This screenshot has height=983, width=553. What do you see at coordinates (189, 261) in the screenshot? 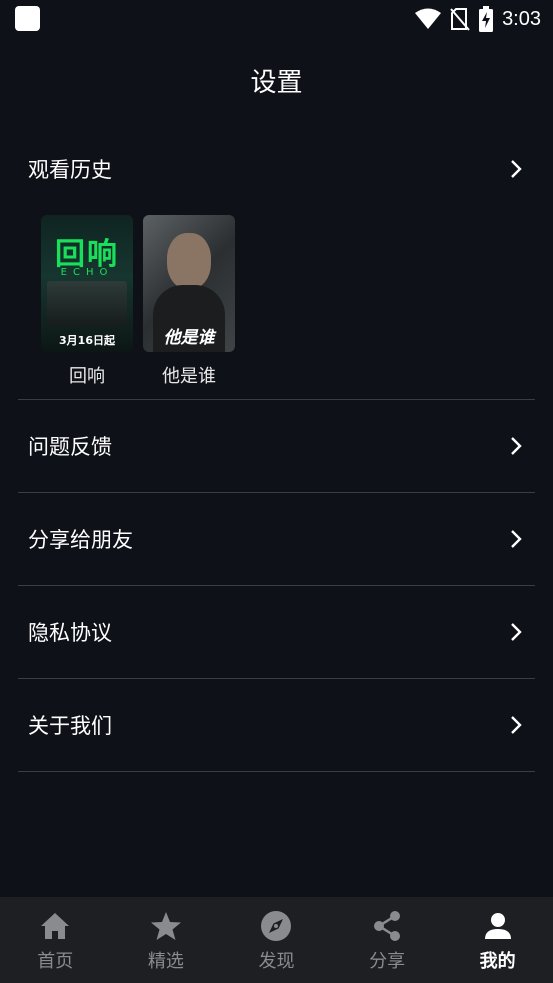
I see `poster-face` at bounding box center [189, 261].